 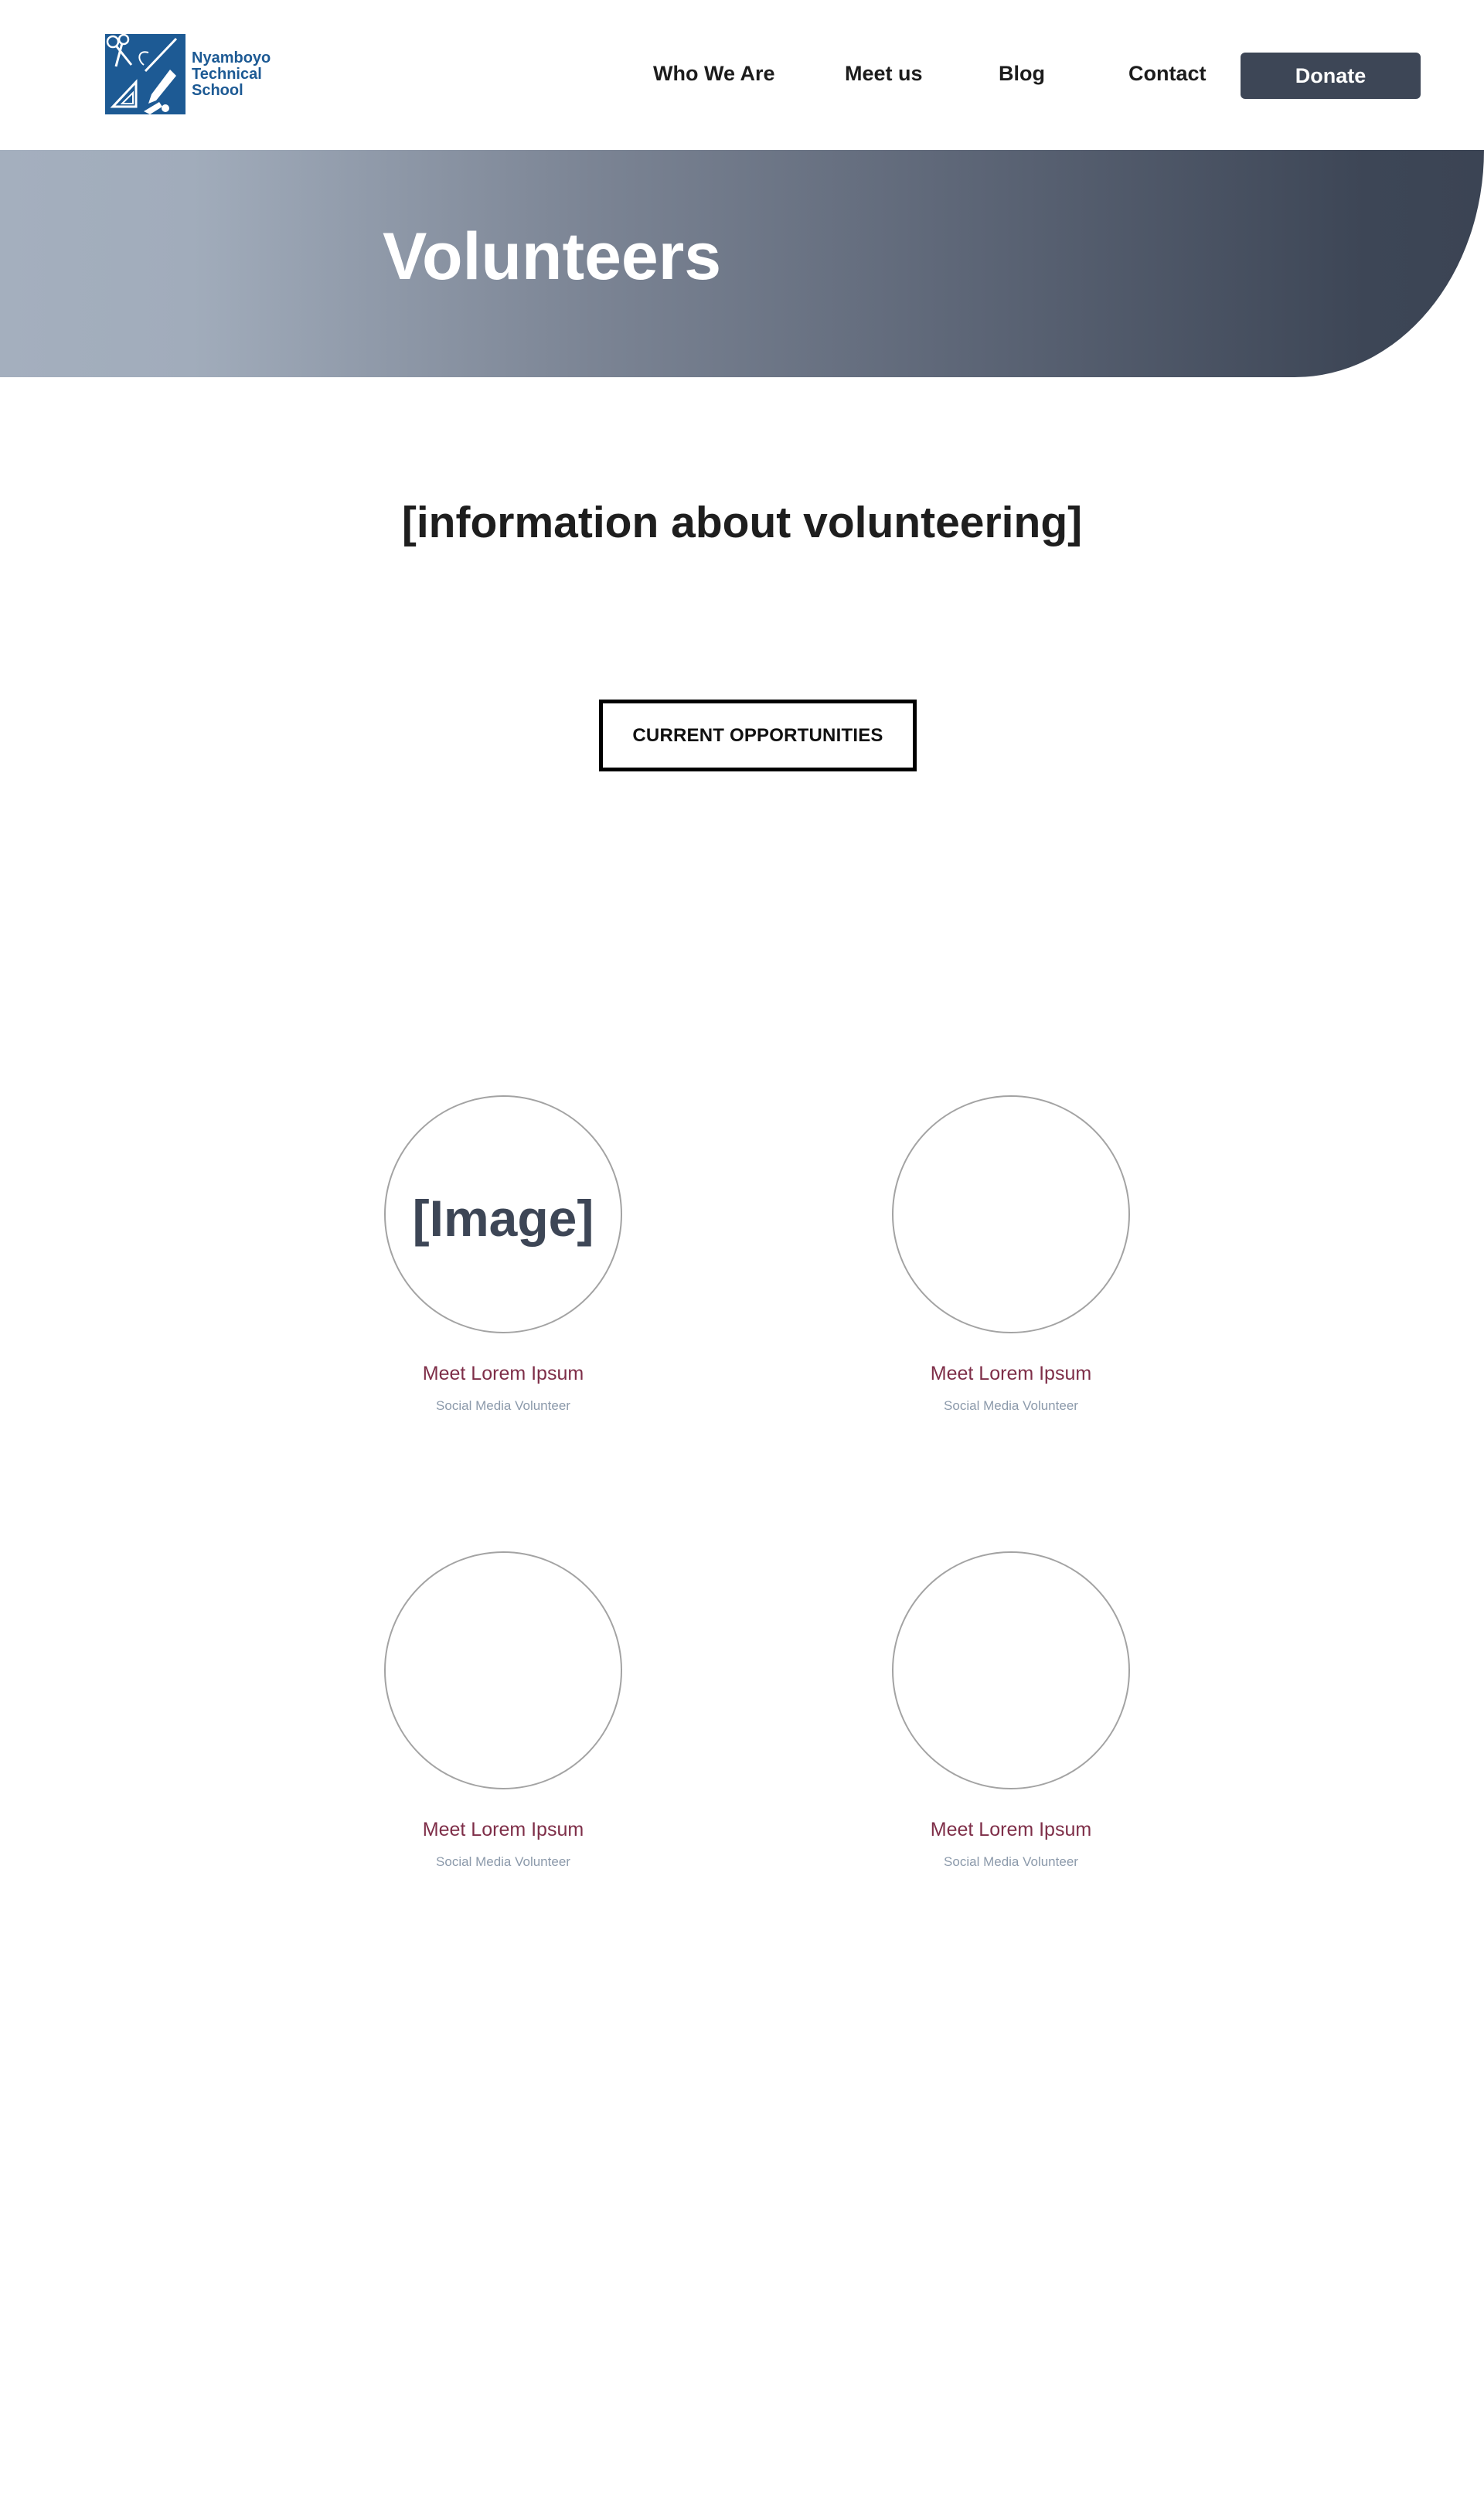 What do you see at coordinates (1167, 74) in the screenshot?
I see `nav-contact: Contact` at bounding box center [1167, 74].